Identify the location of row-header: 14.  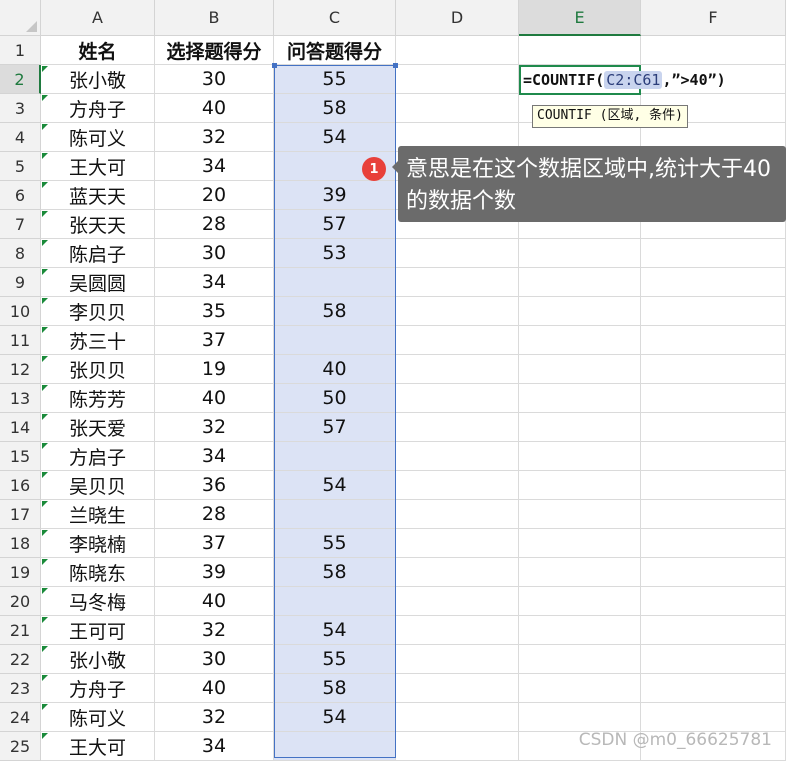
(20, 427).